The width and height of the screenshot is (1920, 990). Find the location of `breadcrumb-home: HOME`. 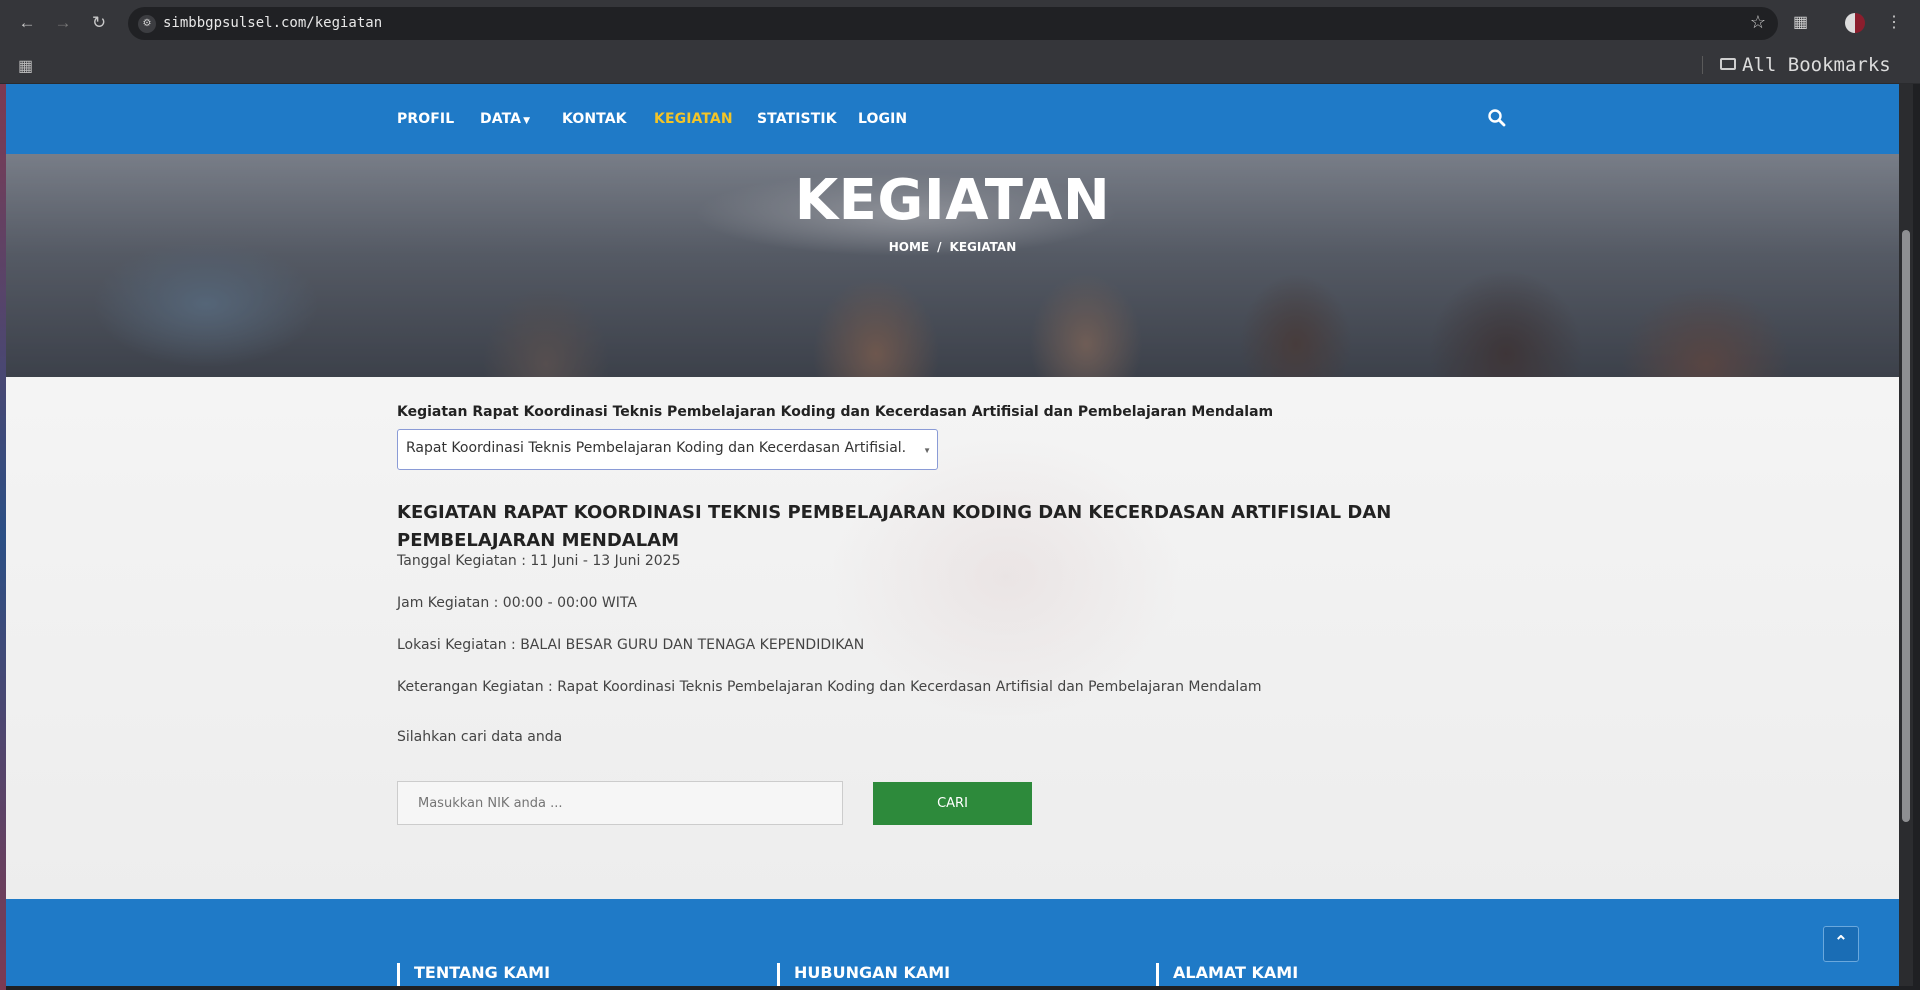

breadcrumb-home: HOME is located at coordinates (909, 247).